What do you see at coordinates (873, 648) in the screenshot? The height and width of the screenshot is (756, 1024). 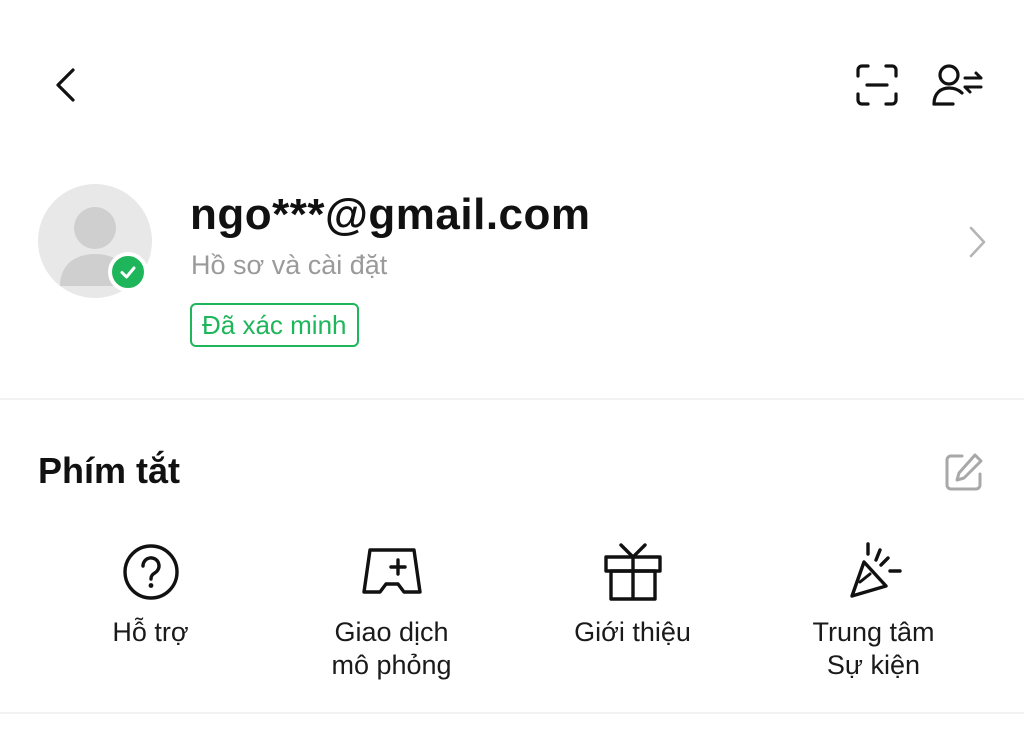 I see `shortcut-label: Trung tâm Sự kiện` at bounding box center [873, 648].